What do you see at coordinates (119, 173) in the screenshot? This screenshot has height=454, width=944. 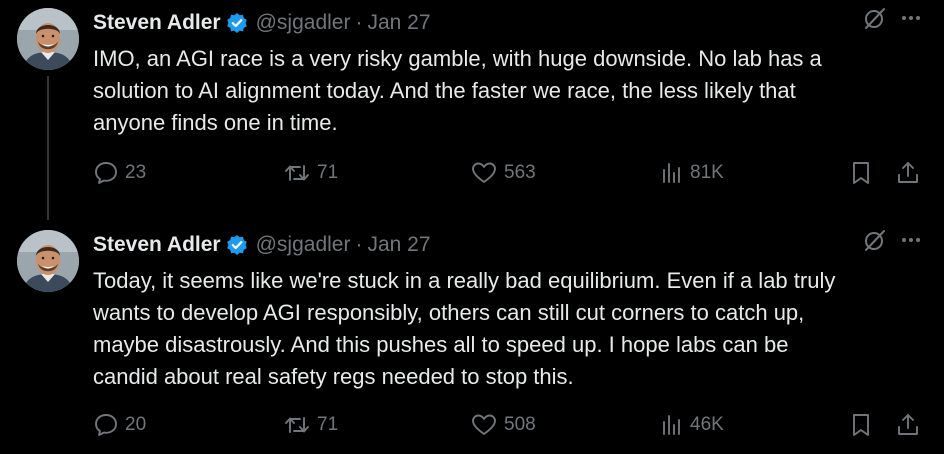 I see `reply-button: 23` at bounding box center [119, 173].